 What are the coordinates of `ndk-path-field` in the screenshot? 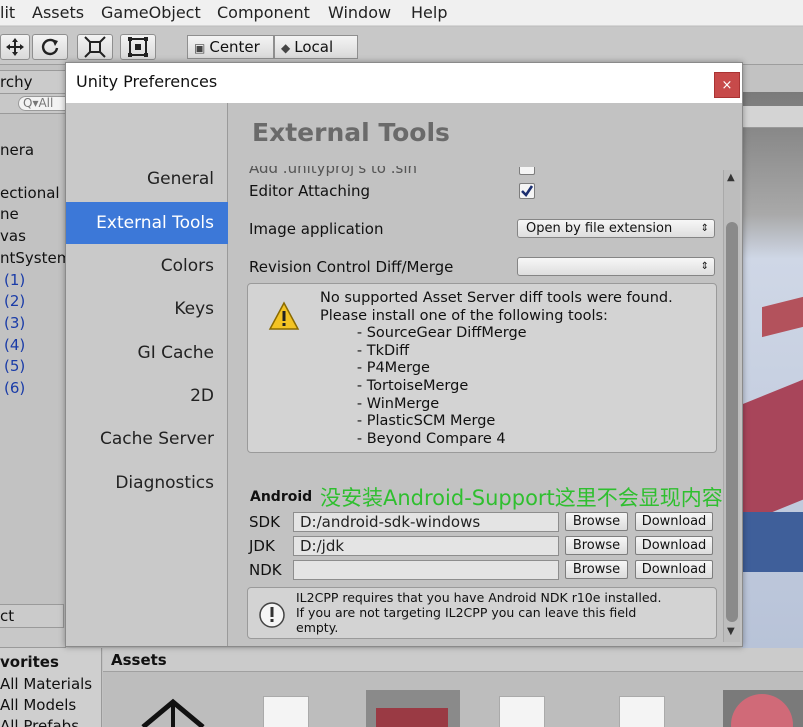 It's located at (426, 570).